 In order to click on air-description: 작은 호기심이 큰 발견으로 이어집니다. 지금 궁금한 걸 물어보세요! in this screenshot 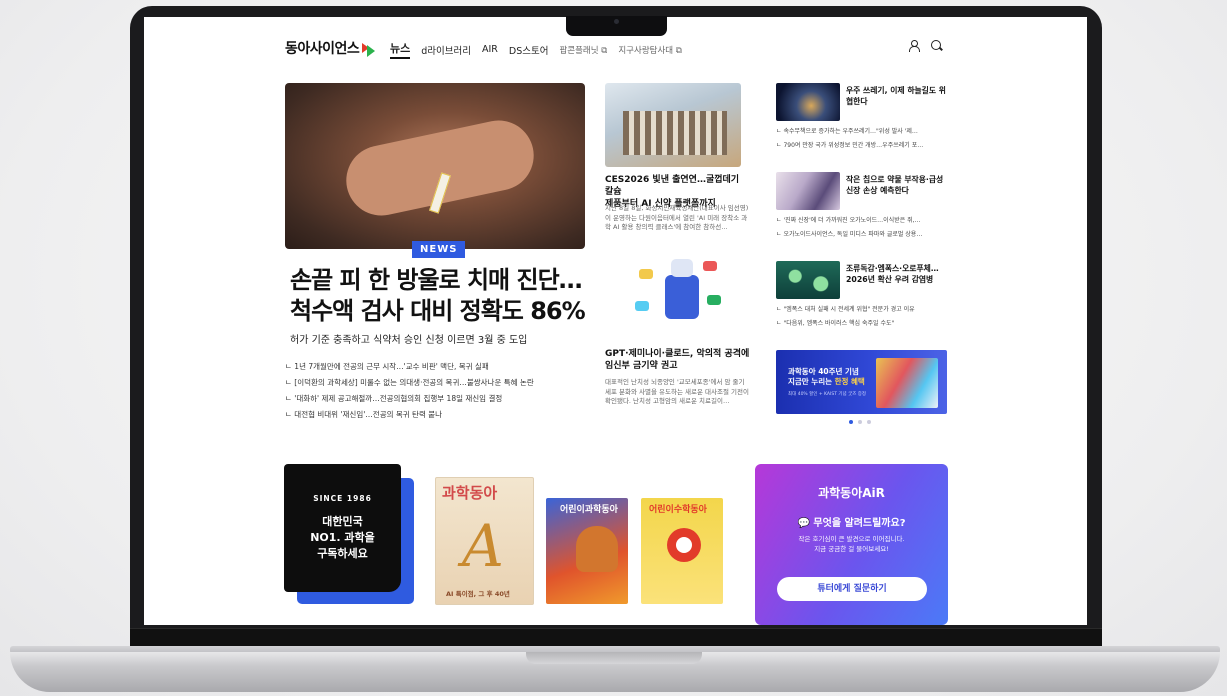, I will do `click(851, 544)`.